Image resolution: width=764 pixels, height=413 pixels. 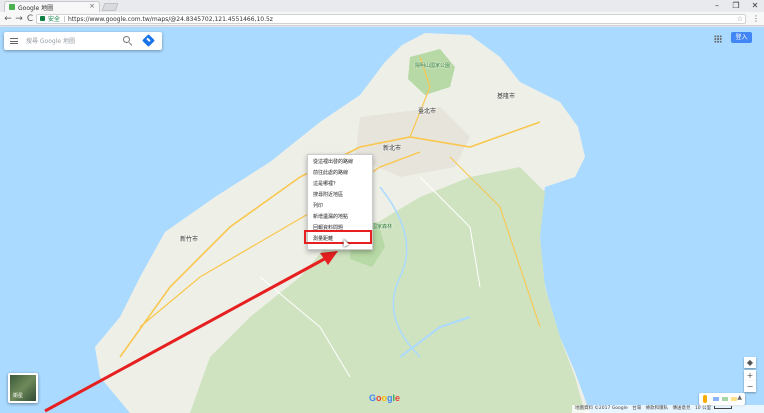 What do you see at coordinates (71, 41) in the screenshot?
I see `search-input` at bounding box center [71, 41].